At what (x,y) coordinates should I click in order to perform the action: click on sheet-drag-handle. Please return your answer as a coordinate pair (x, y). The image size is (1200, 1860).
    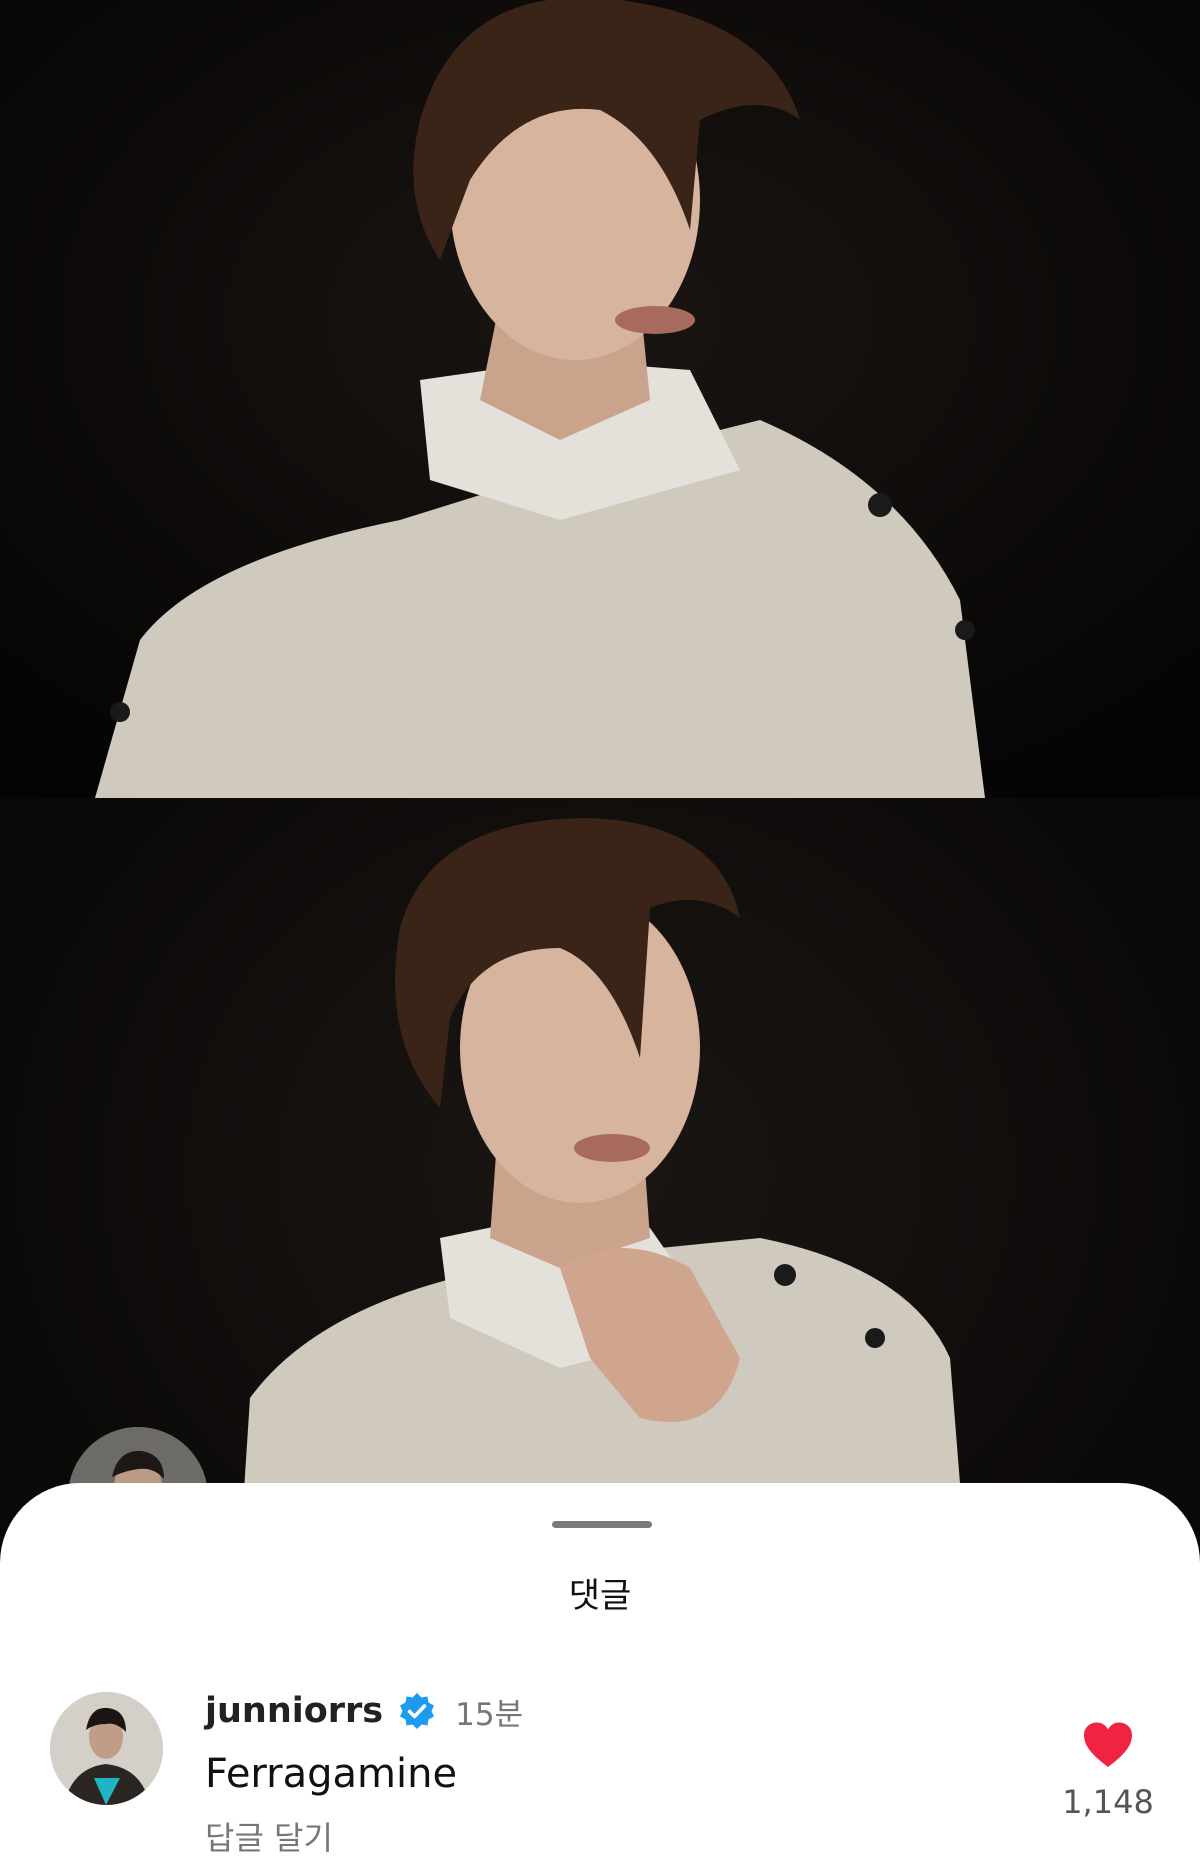
    Looking at the image, I should click on (602, 1524).